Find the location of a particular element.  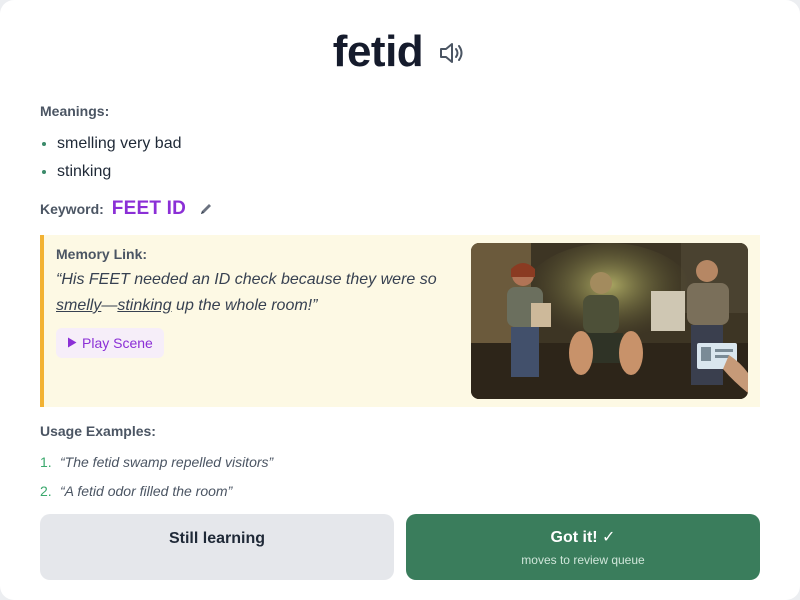

meaning-item: stinking is located at coordinates (111, 172).